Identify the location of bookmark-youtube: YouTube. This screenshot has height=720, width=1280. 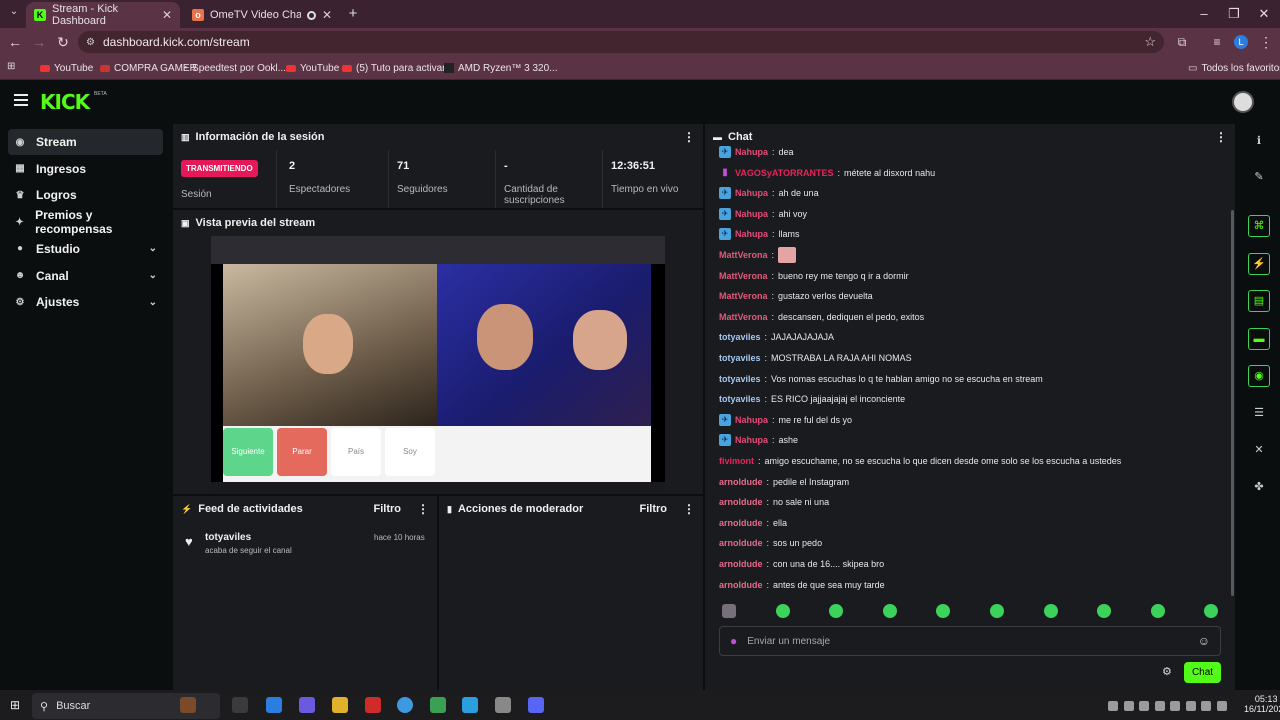
(66, 68).